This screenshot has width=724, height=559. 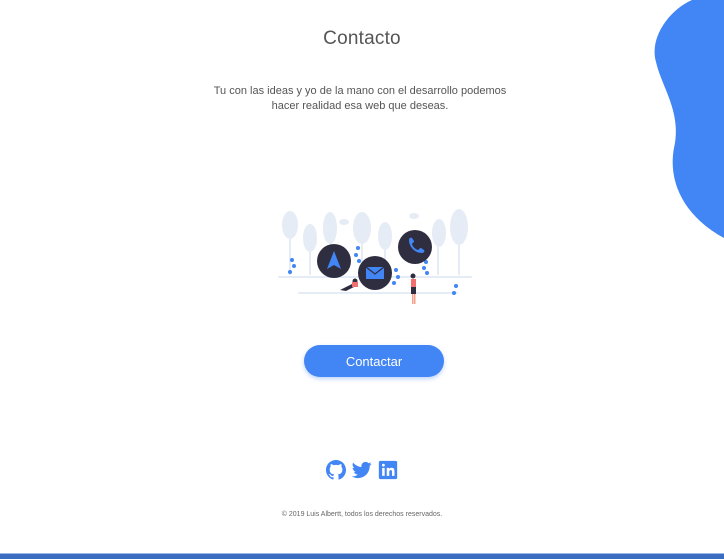 What do you see at coordinates (362, 38) in the screenshot?
I see `page-title: Contacto` at bounding box center [362, 38].